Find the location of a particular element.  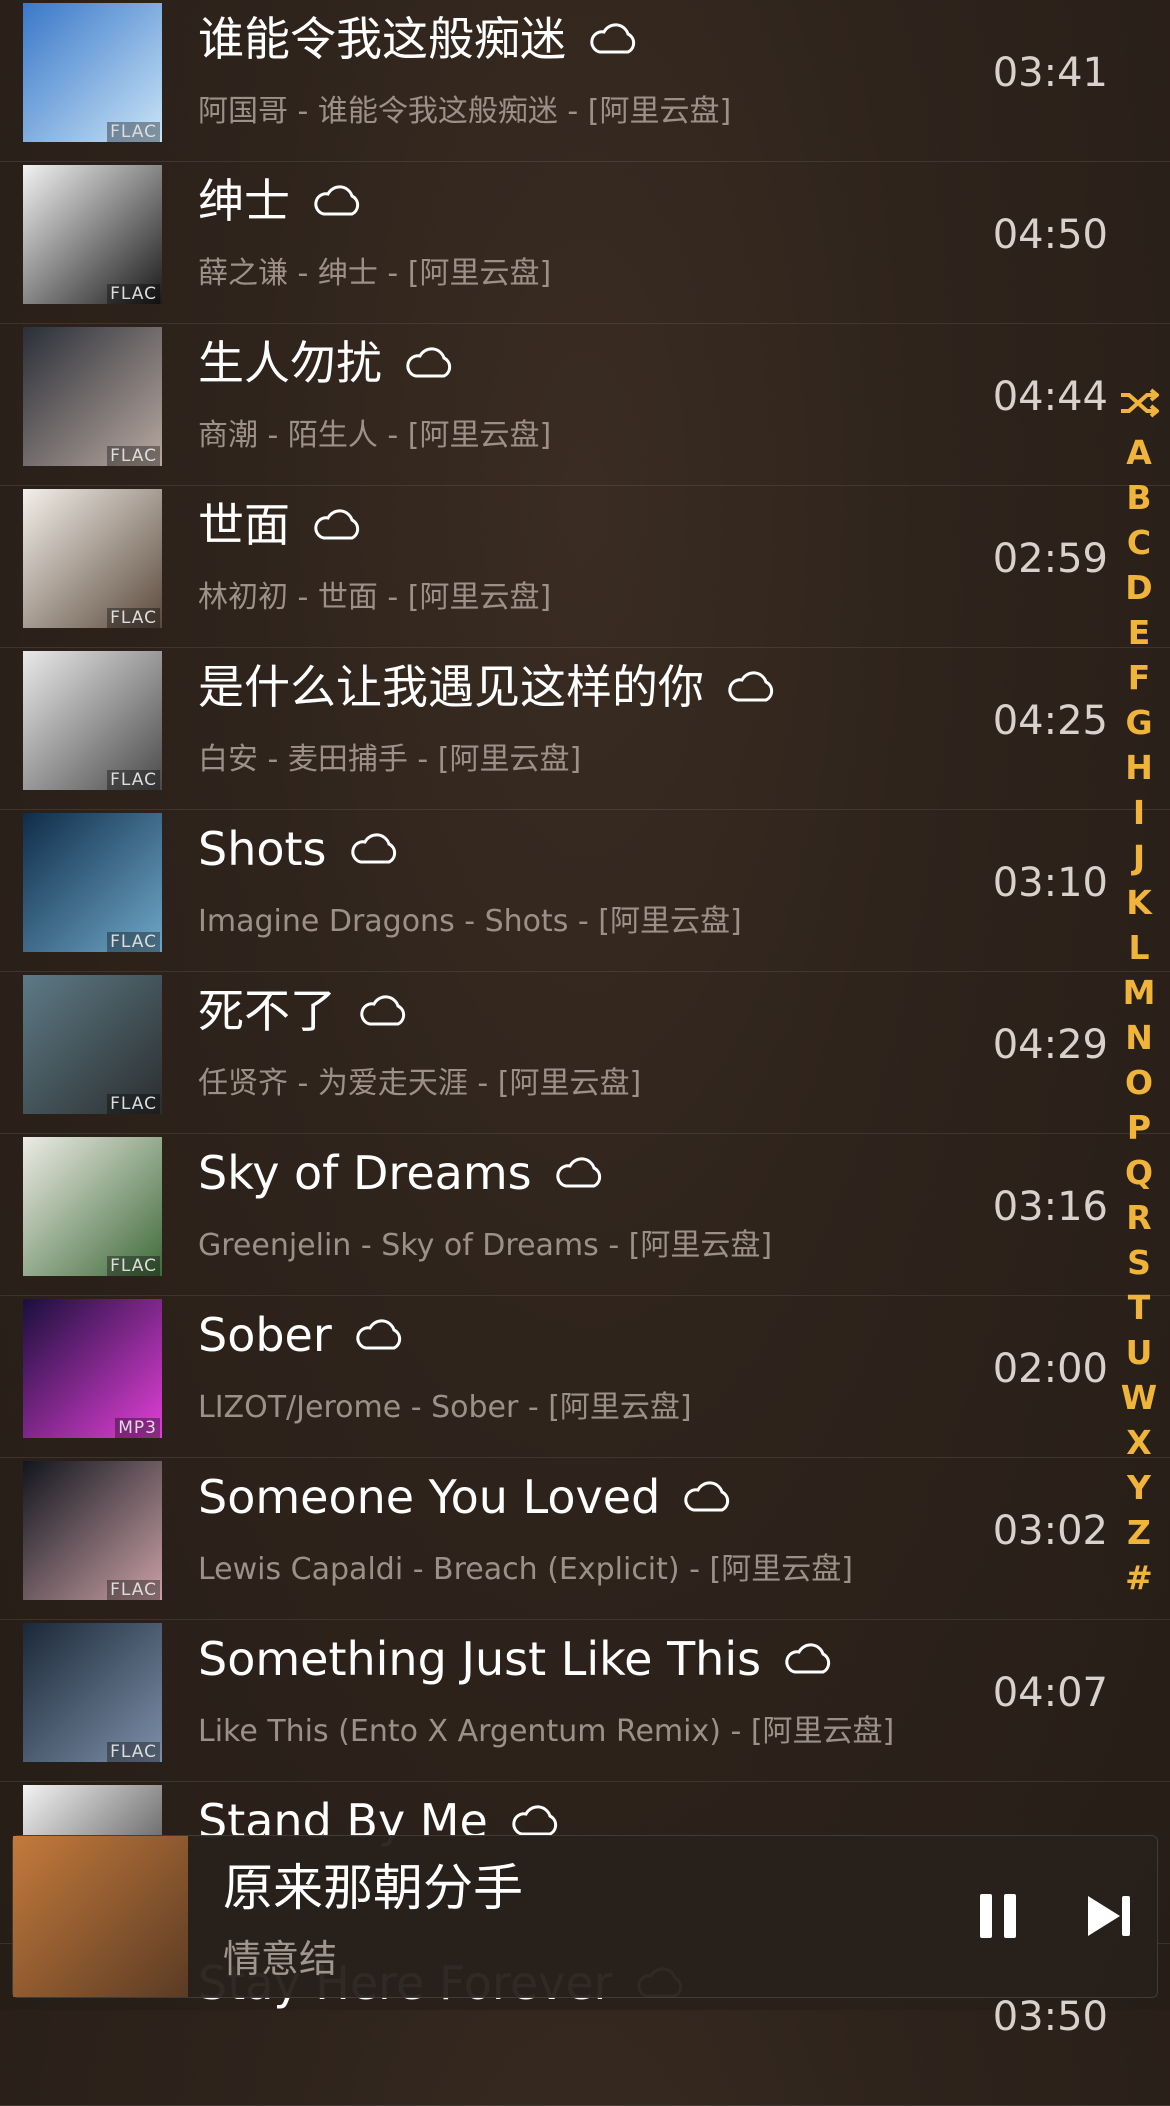

index-letter: S is located at coordinates (1139, 1262).